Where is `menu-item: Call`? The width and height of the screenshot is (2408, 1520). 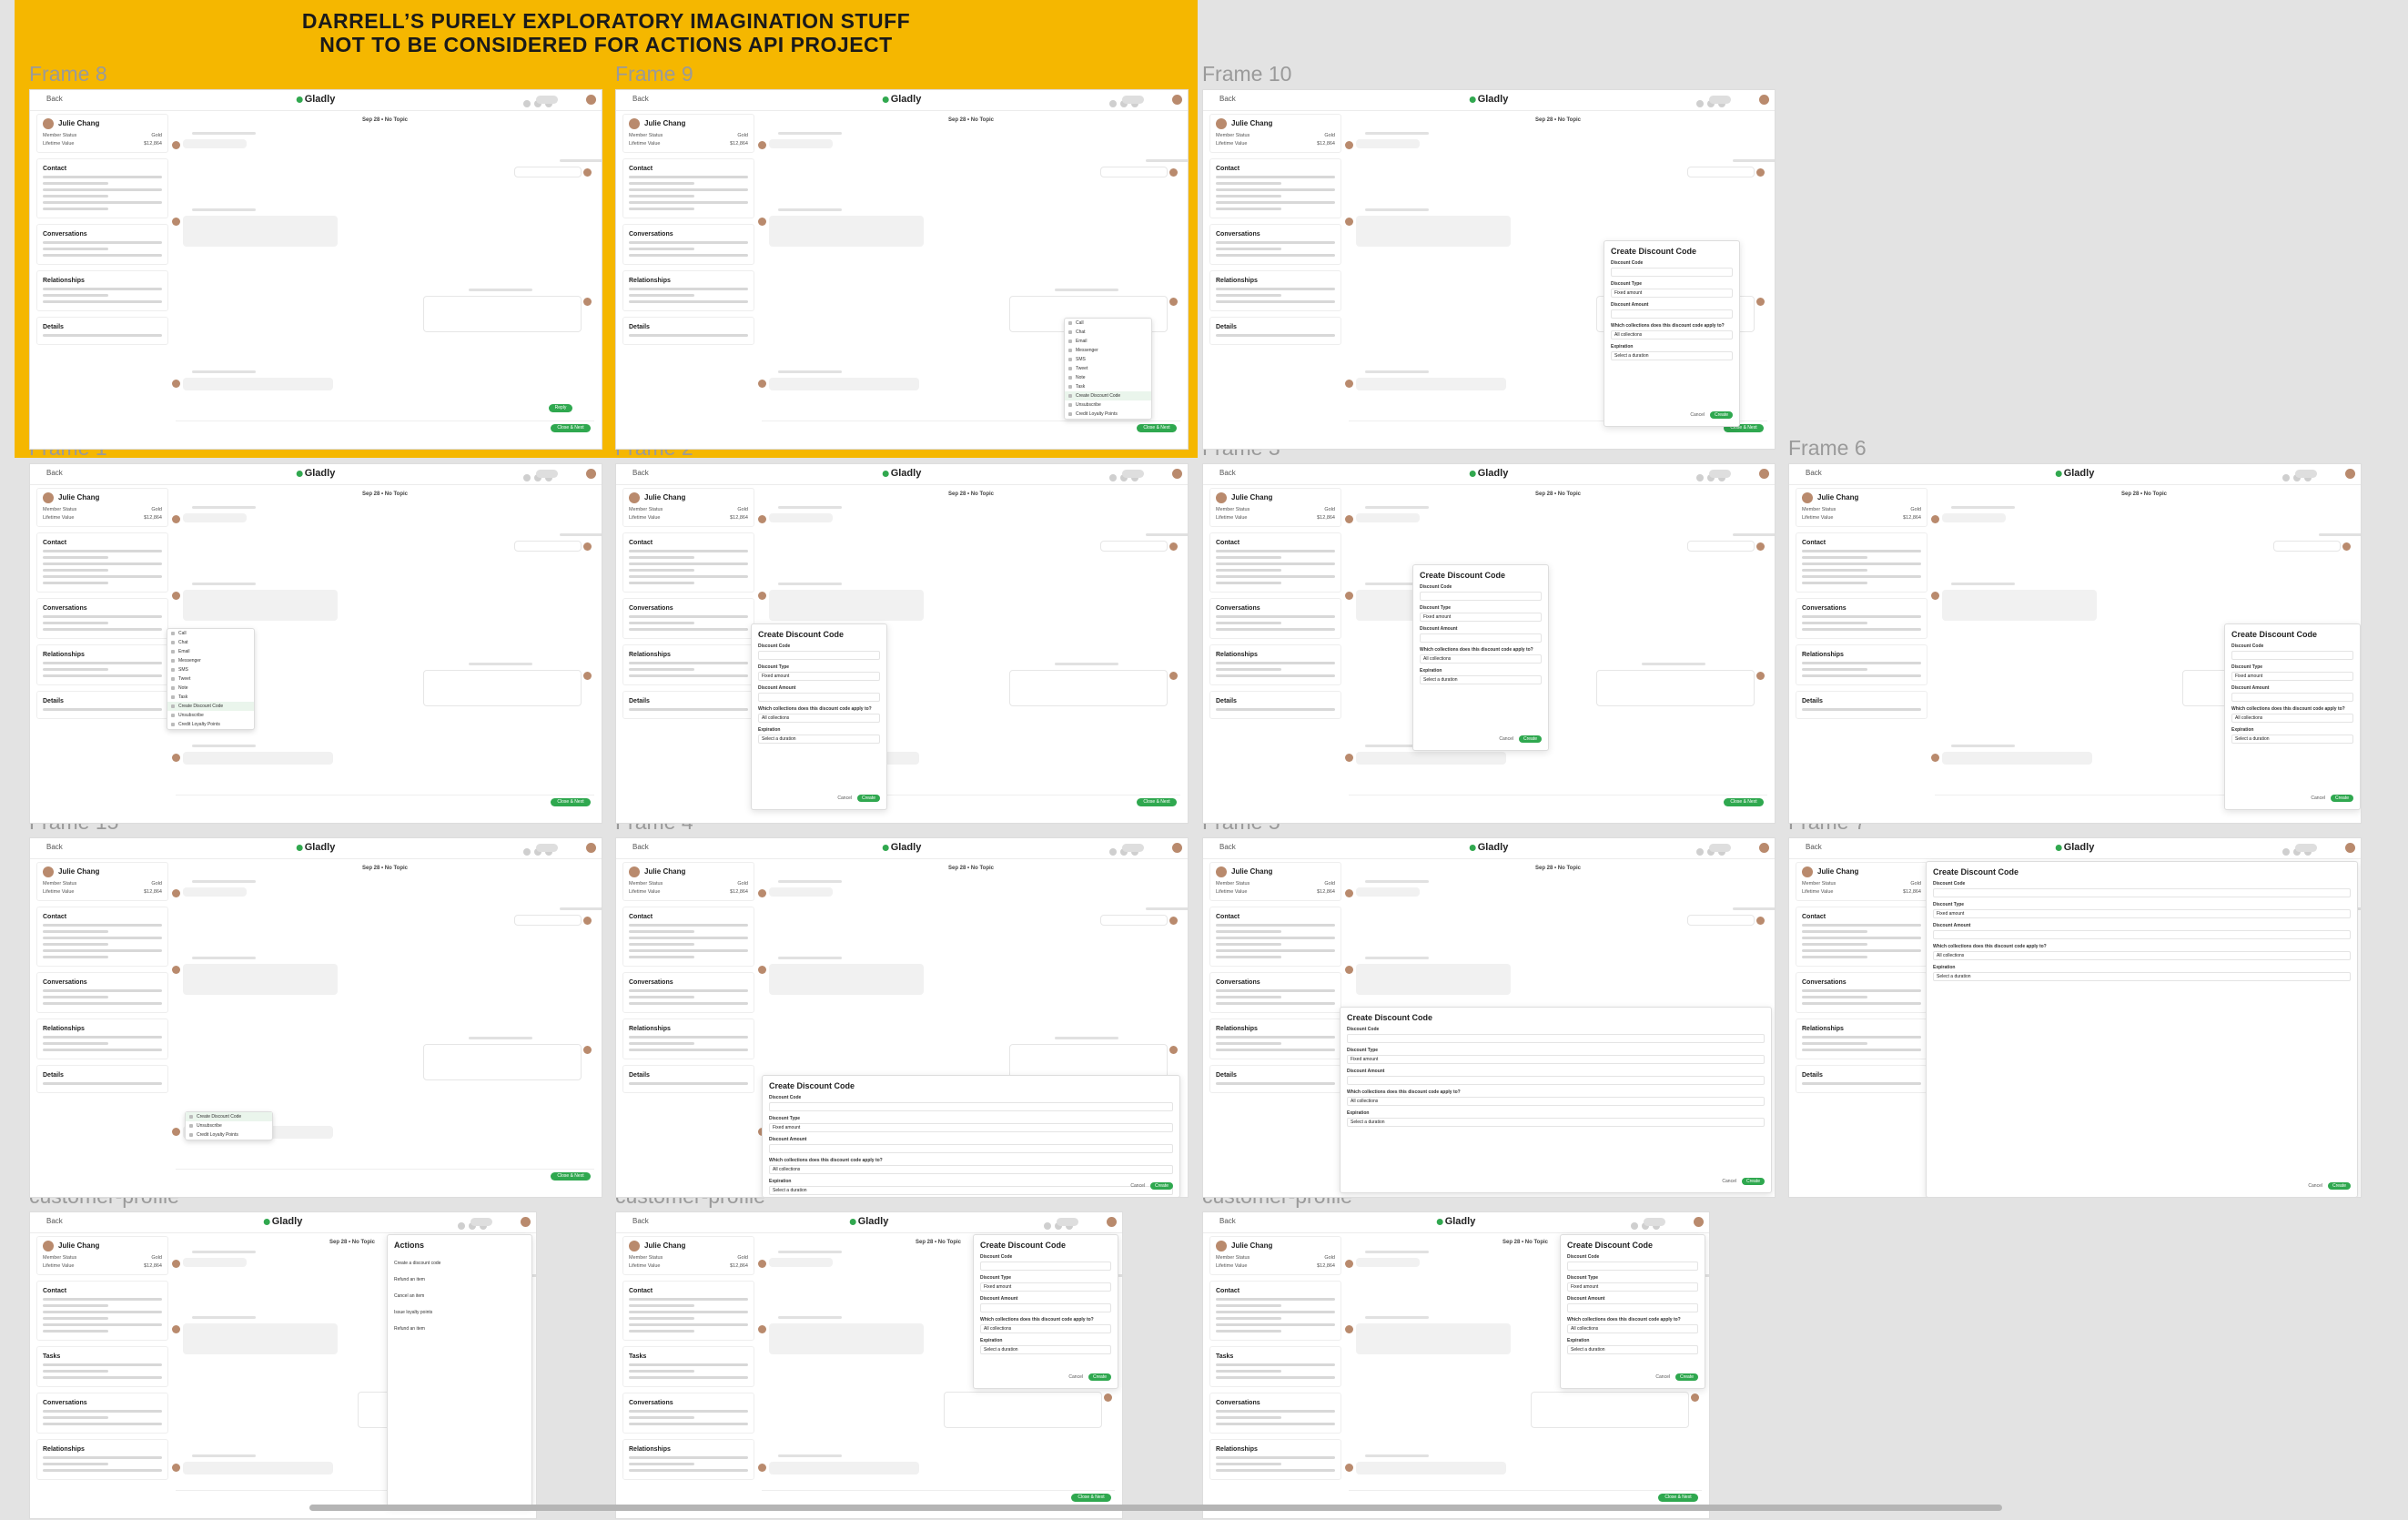
menu-item: Call is located at coordinates (210, 633).